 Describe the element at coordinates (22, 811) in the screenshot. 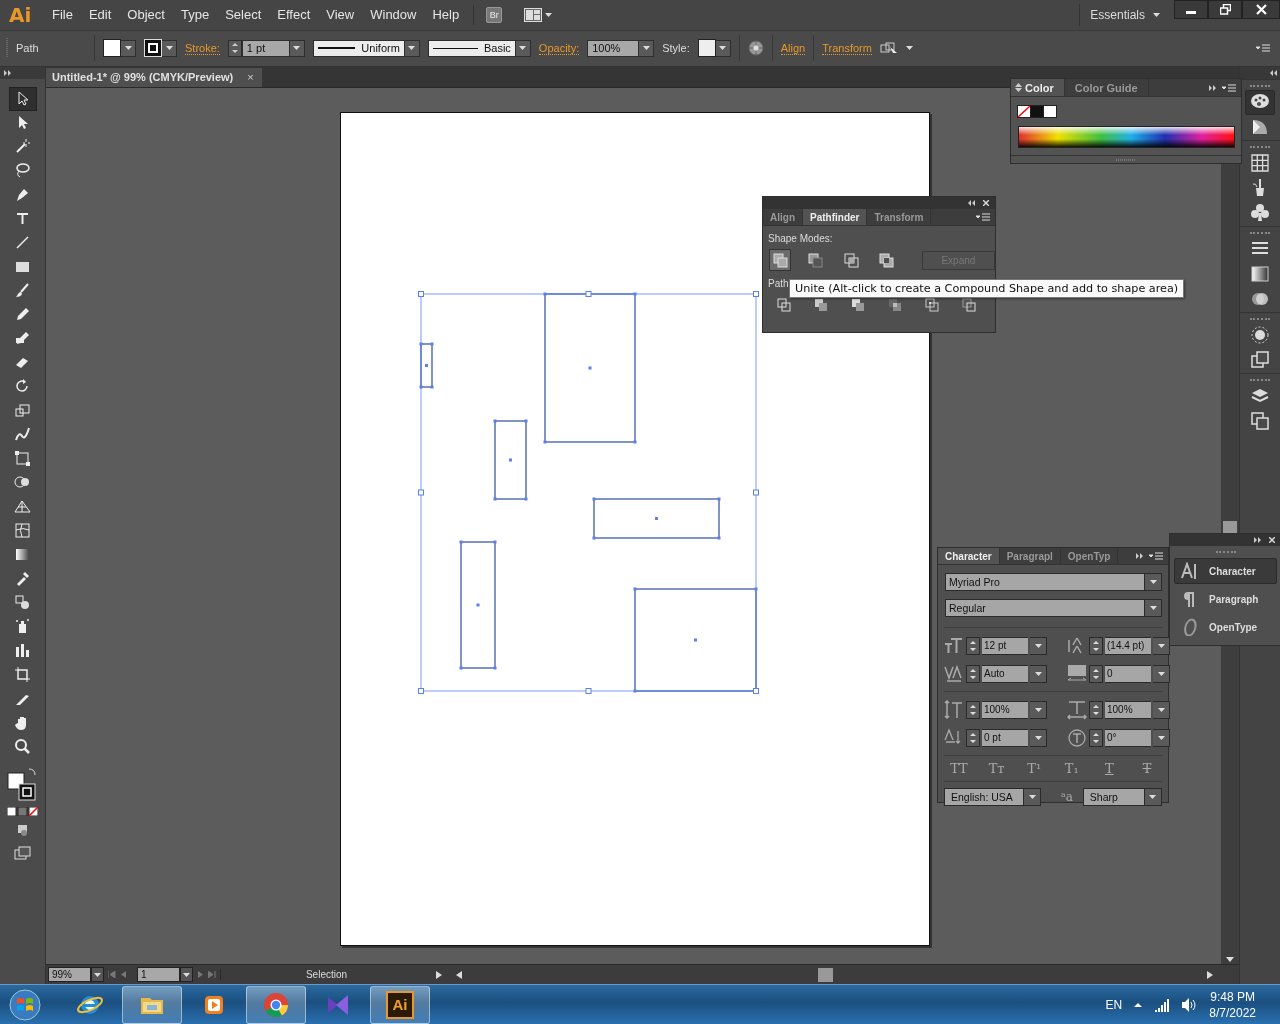

I see `color-mode-icon` at that location.